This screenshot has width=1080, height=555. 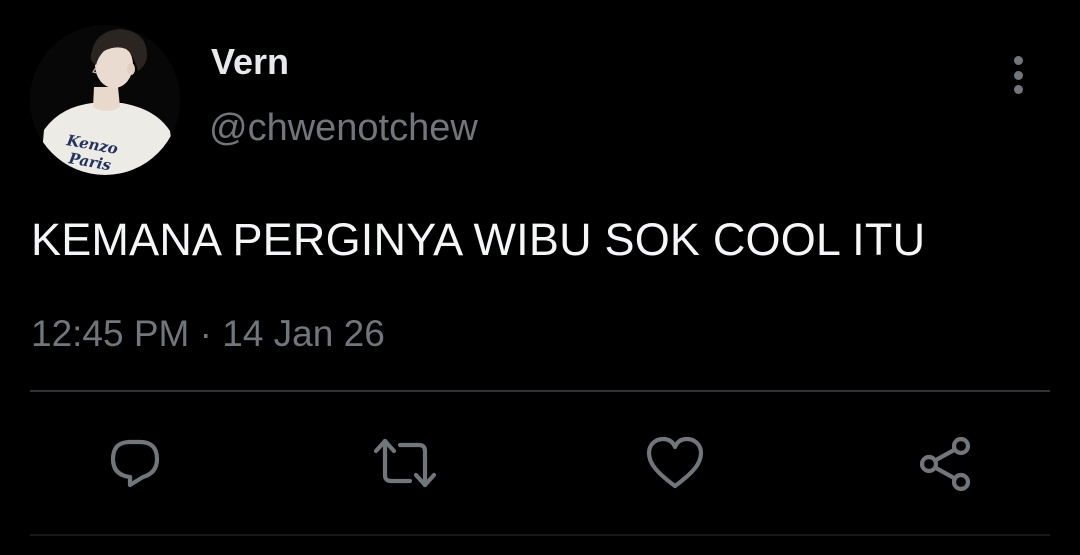 I want to click on more-options-button, so click(x=1018, y=75).